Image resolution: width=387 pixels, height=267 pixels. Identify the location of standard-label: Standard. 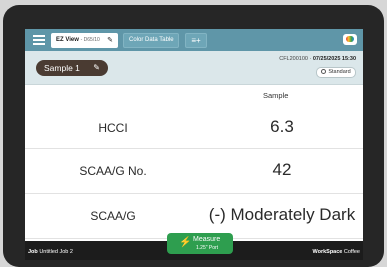
(339, 72).